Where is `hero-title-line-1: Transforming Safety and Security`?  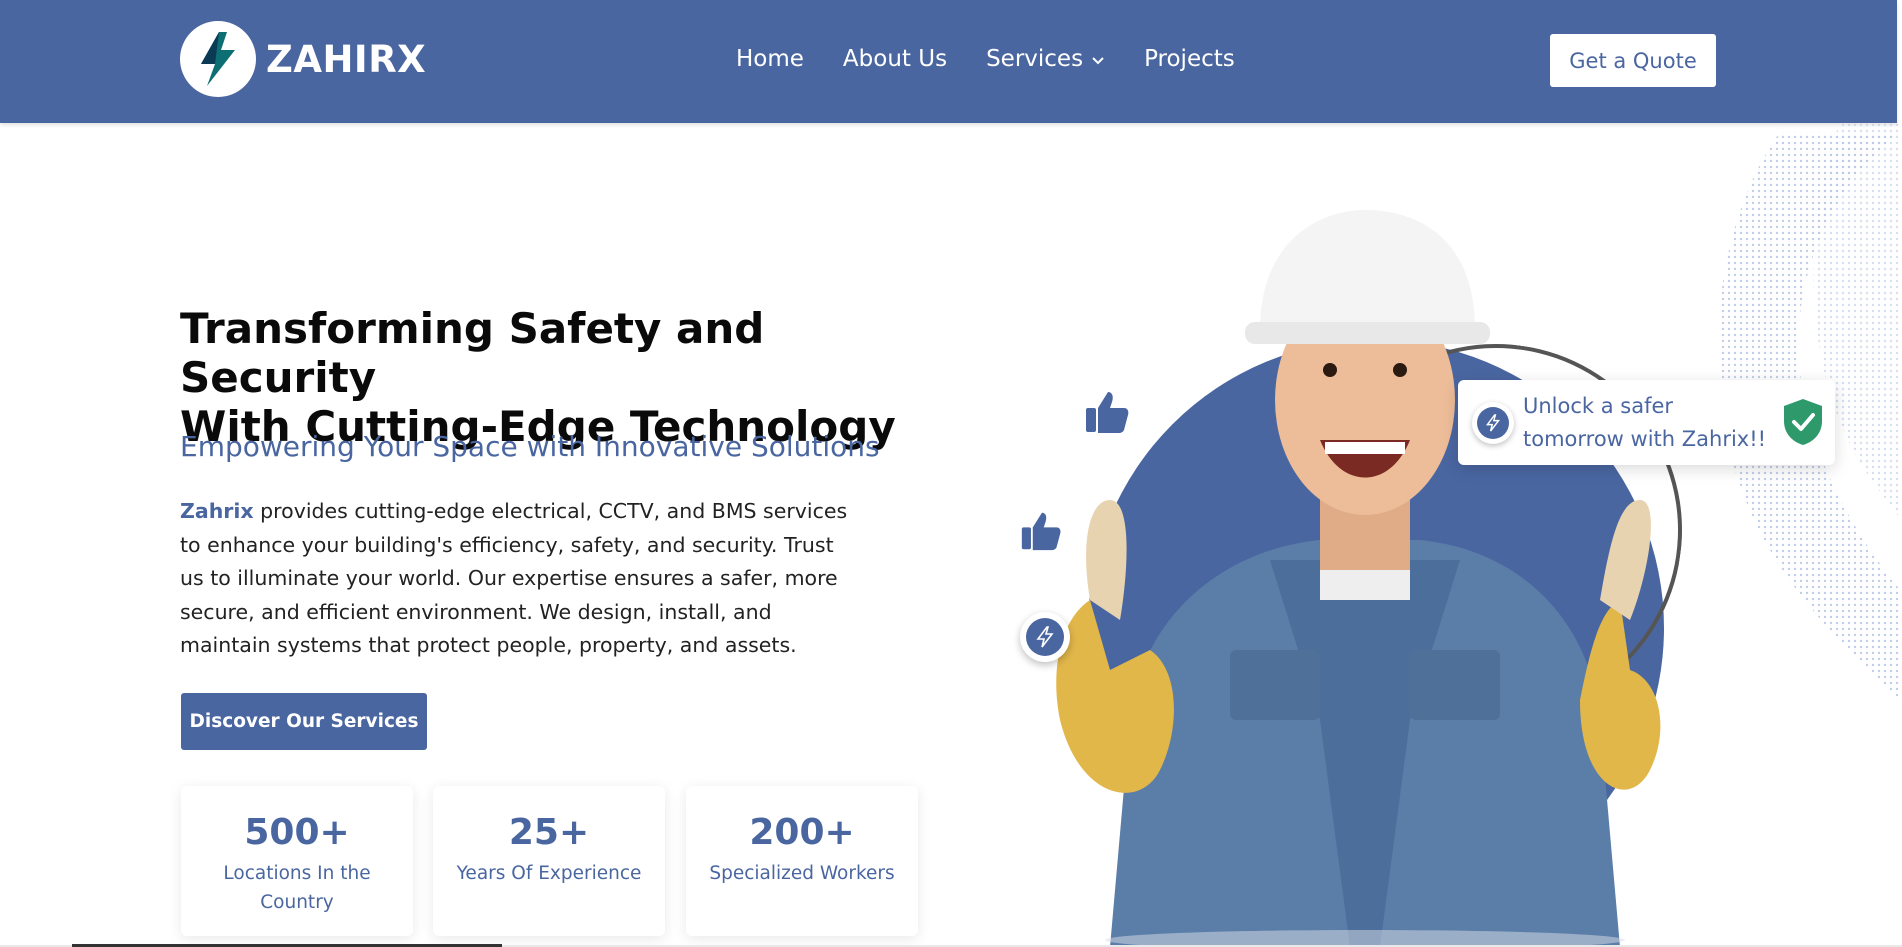
hero-title-line-1: Transforming Safety and Security is located at coordinates (472, 353).